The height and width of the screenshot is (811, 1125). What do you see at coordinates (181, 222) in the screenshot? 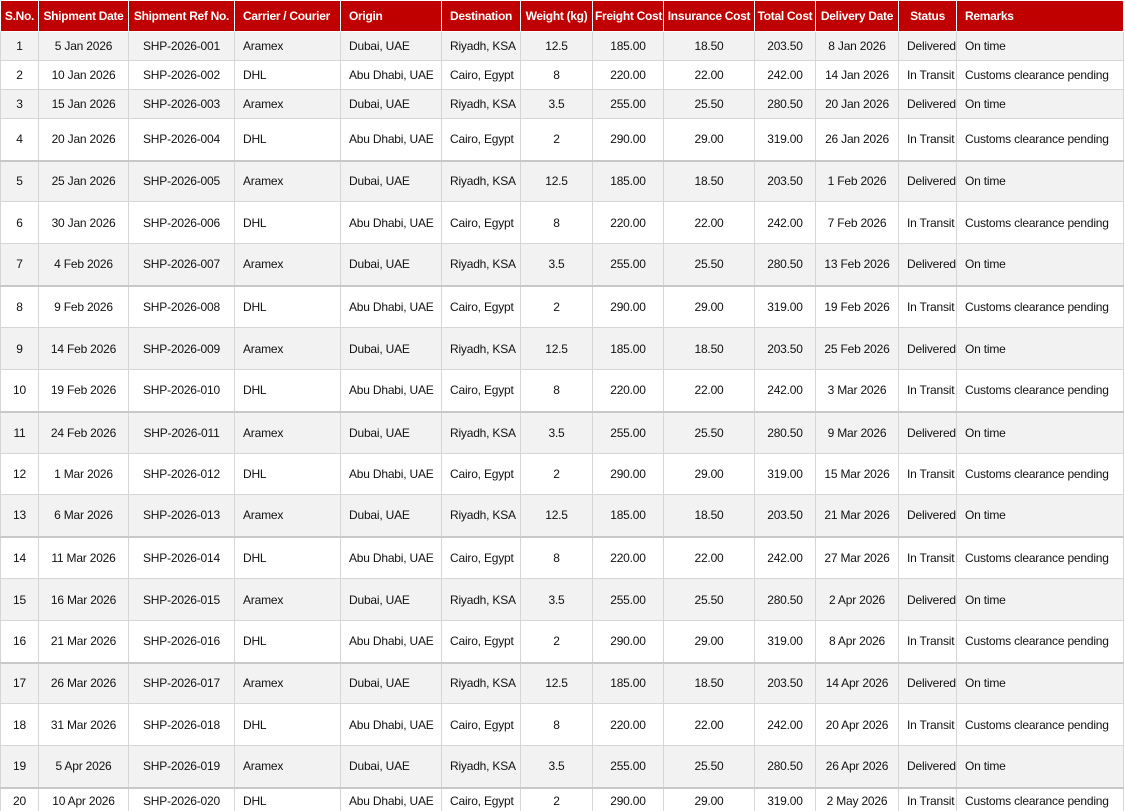
I see `shipment-ref-cell: SHP-2026-006` at bounding box center [181, 222].